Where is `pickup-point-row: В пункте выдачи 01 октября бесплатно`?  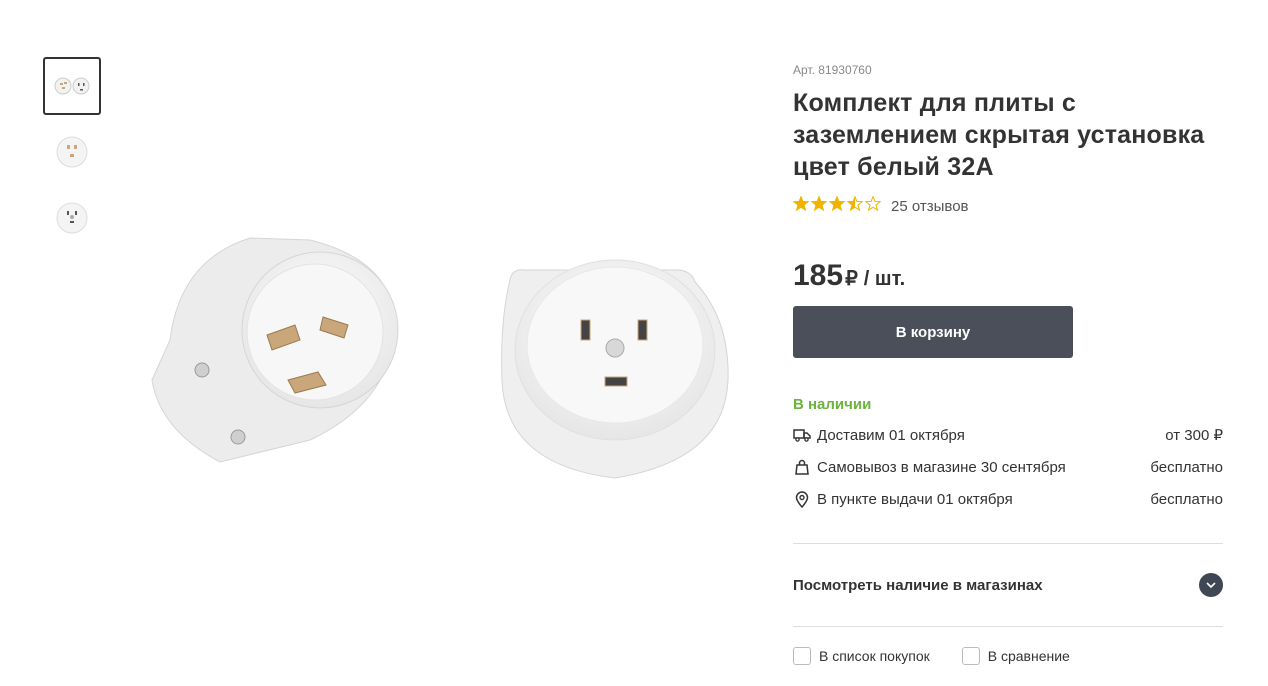
pickup-point-row: В пункте выдачи 01 октября бесплатно is located at coordinates (1008, 499).